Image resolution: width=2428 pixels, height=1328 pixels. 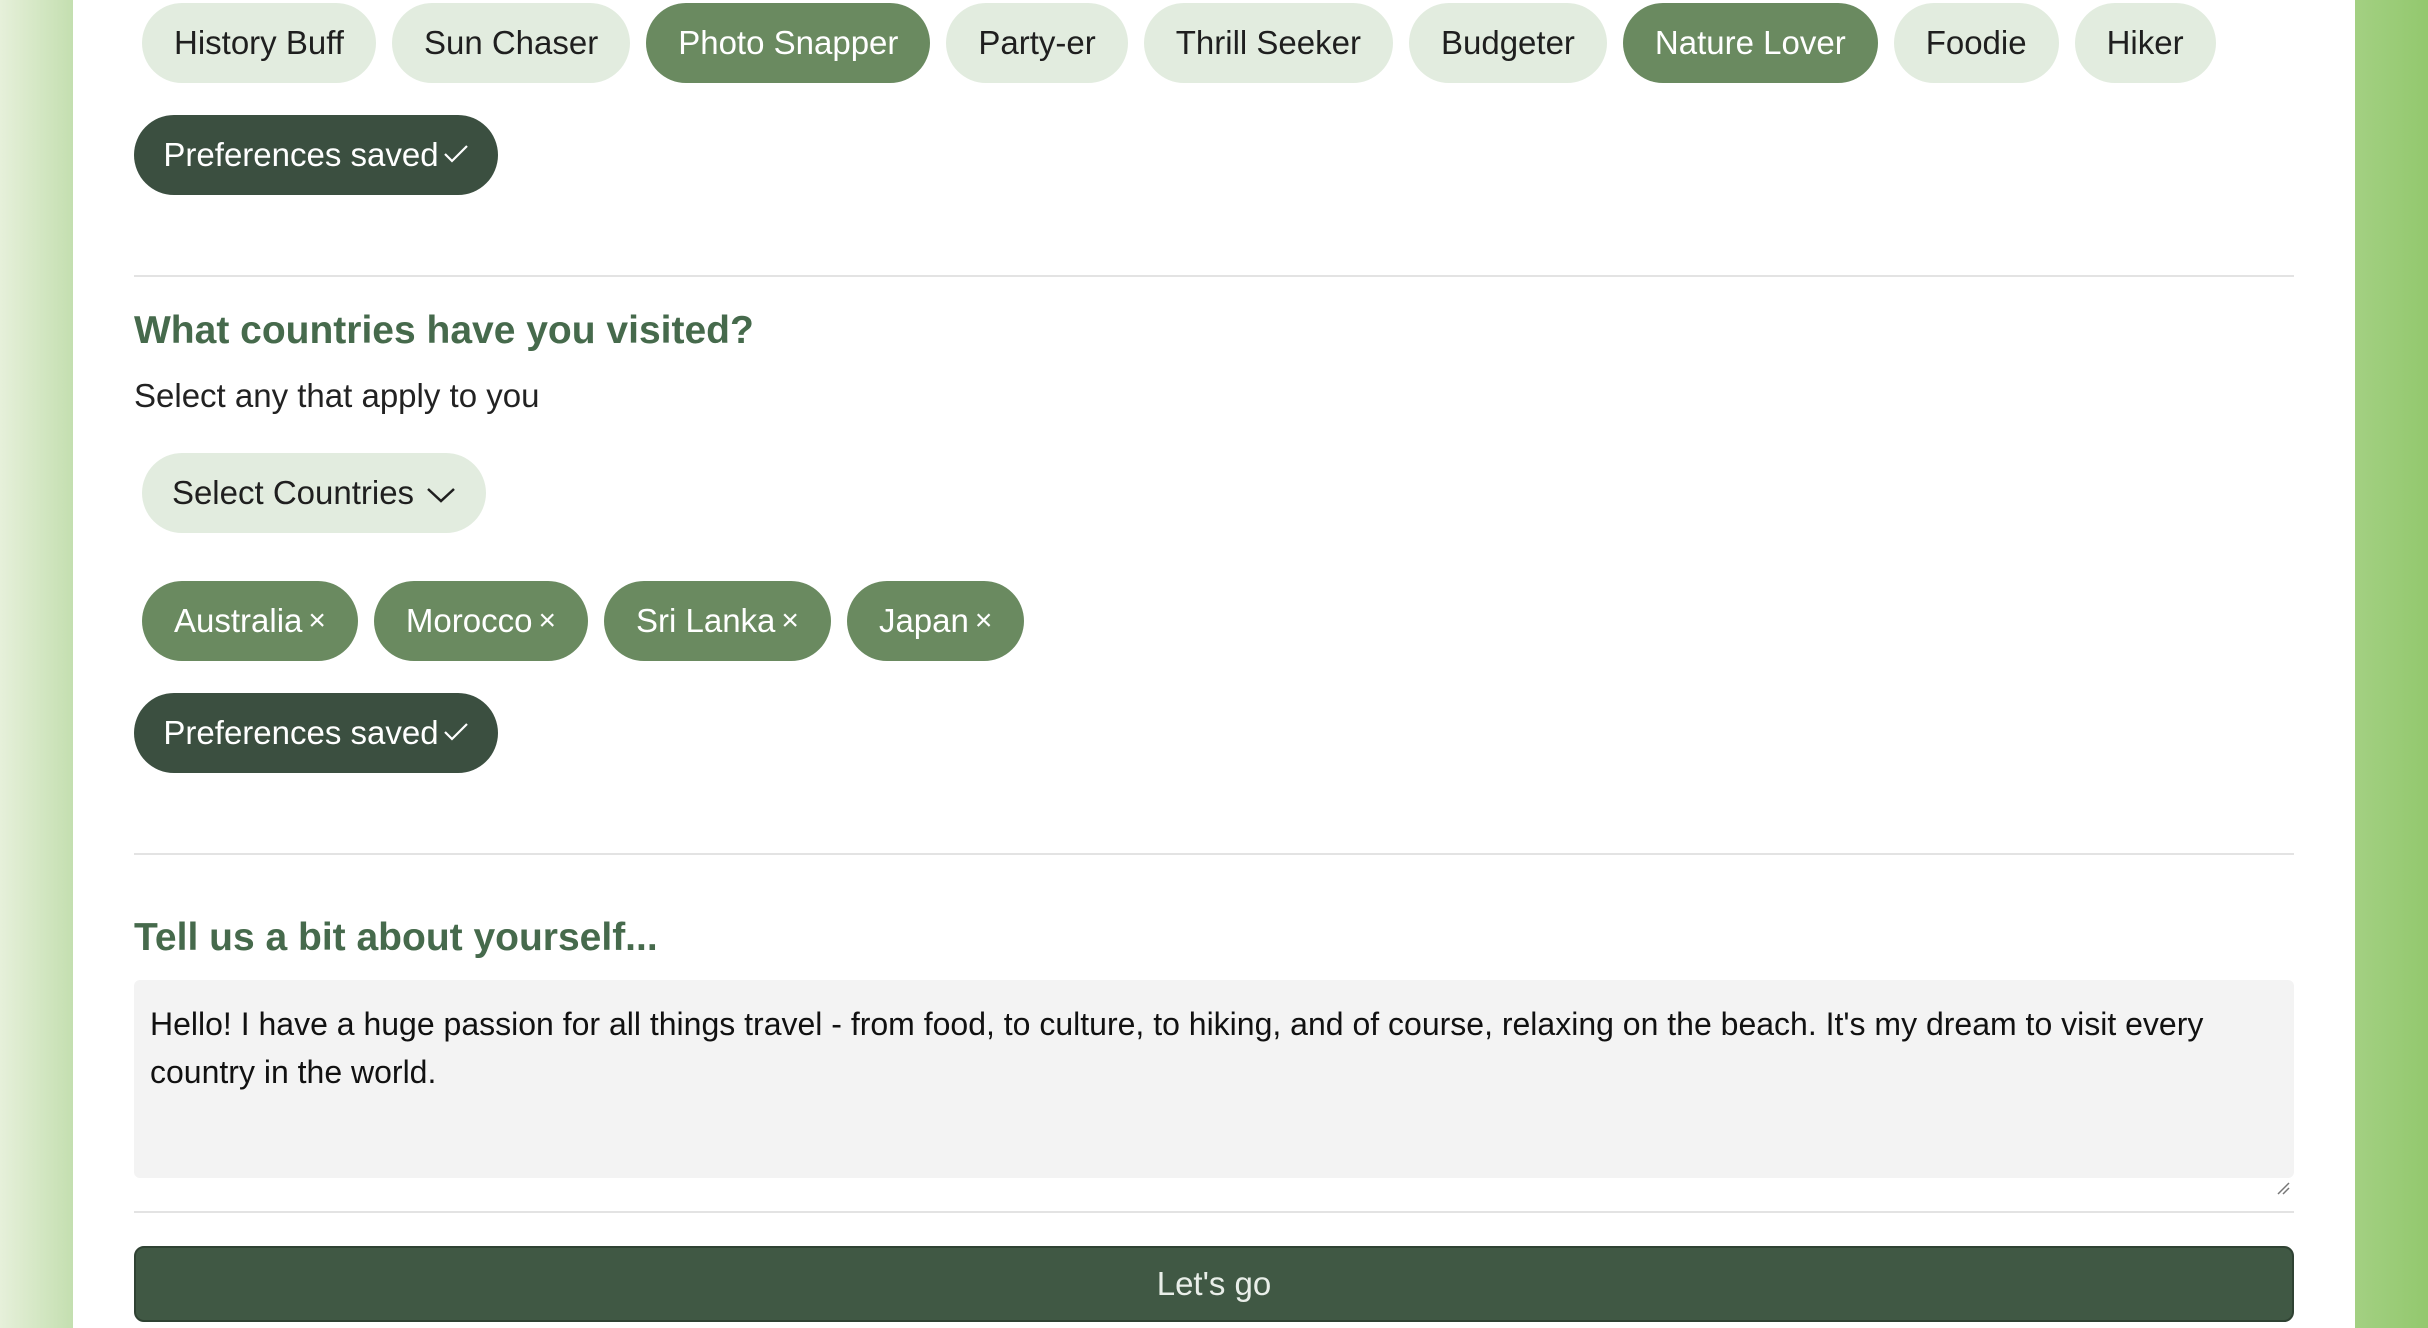 I want to click on interest-chip: History Buff, so click(x=259, y=43).